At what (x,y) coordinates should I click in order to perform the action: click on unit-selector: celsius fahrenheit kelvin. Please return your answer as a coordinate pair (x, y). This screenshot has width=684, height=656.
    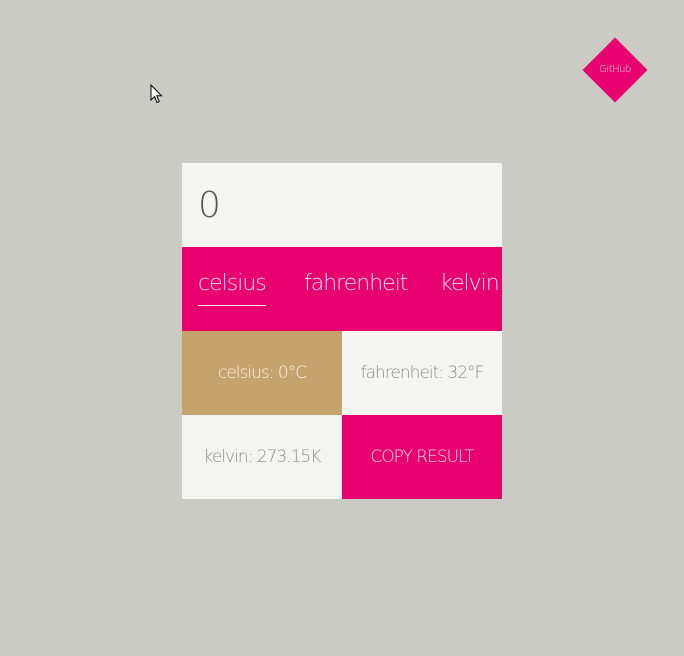
    Looking at the image, I should click on (342, 289).